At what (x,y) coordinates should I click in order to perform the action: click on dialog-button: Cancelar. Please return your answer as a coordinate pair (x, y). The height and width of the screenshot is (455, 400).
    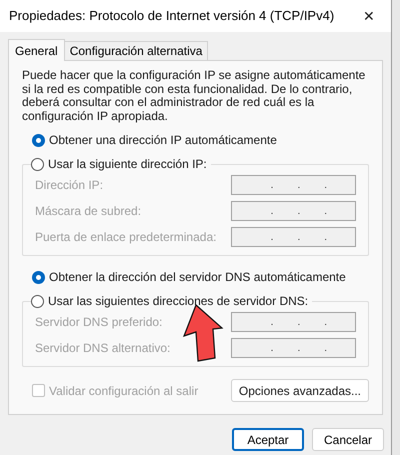
    Looking at the image, I should click on (348, 439).